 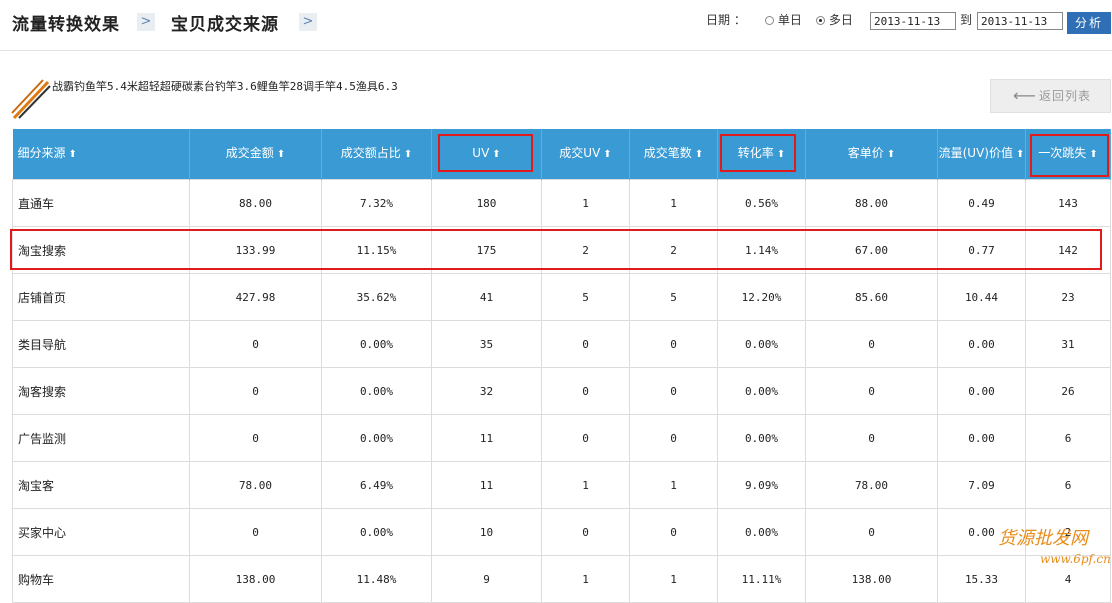 What do you see at coordinates (308, 22) in the screenshot?
I see `chevron-right-icon: >` at bounding box center [308, 22].